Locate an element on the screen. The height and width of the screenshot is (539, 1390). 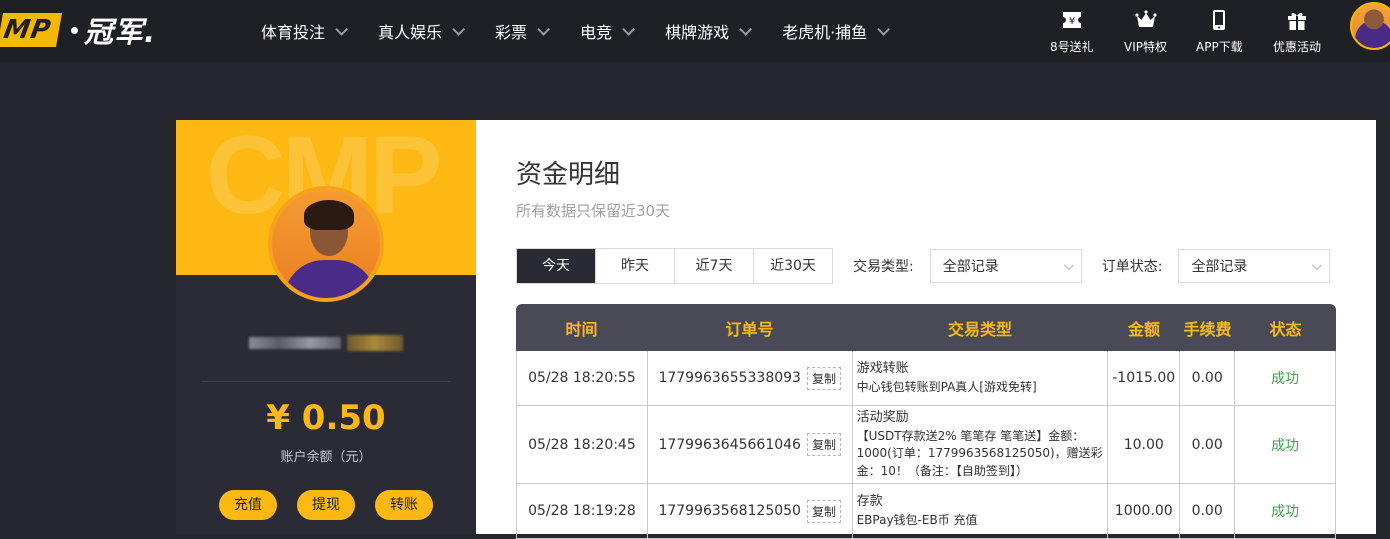
quick-label: VIP特权 is located at coordinates (1145, 47).